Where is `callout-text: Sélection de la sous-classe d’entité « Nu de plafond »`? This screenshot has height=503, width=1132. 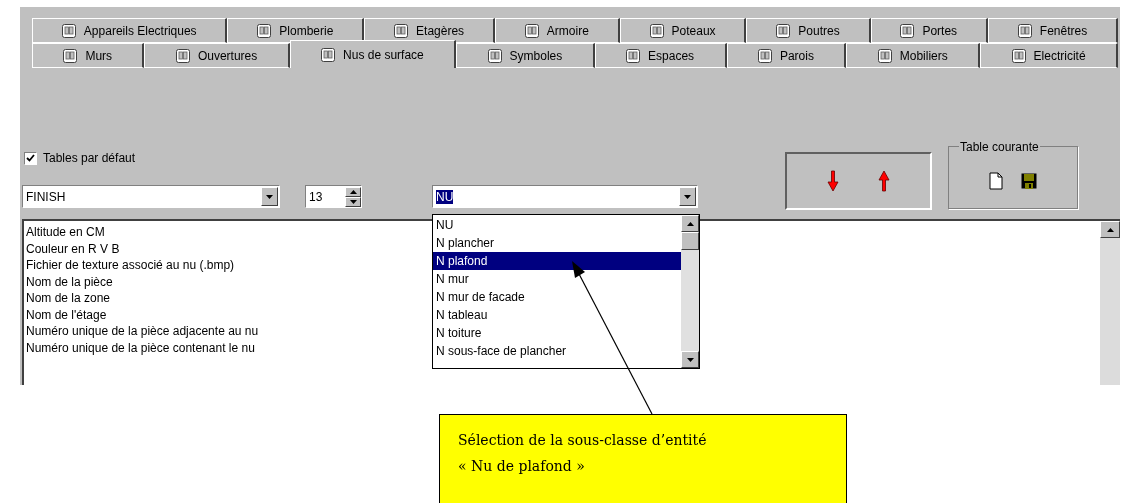
callout-text: Sélection de la sous-classe d’entité « Nu de plafond » is located at coordinates (583, 453).